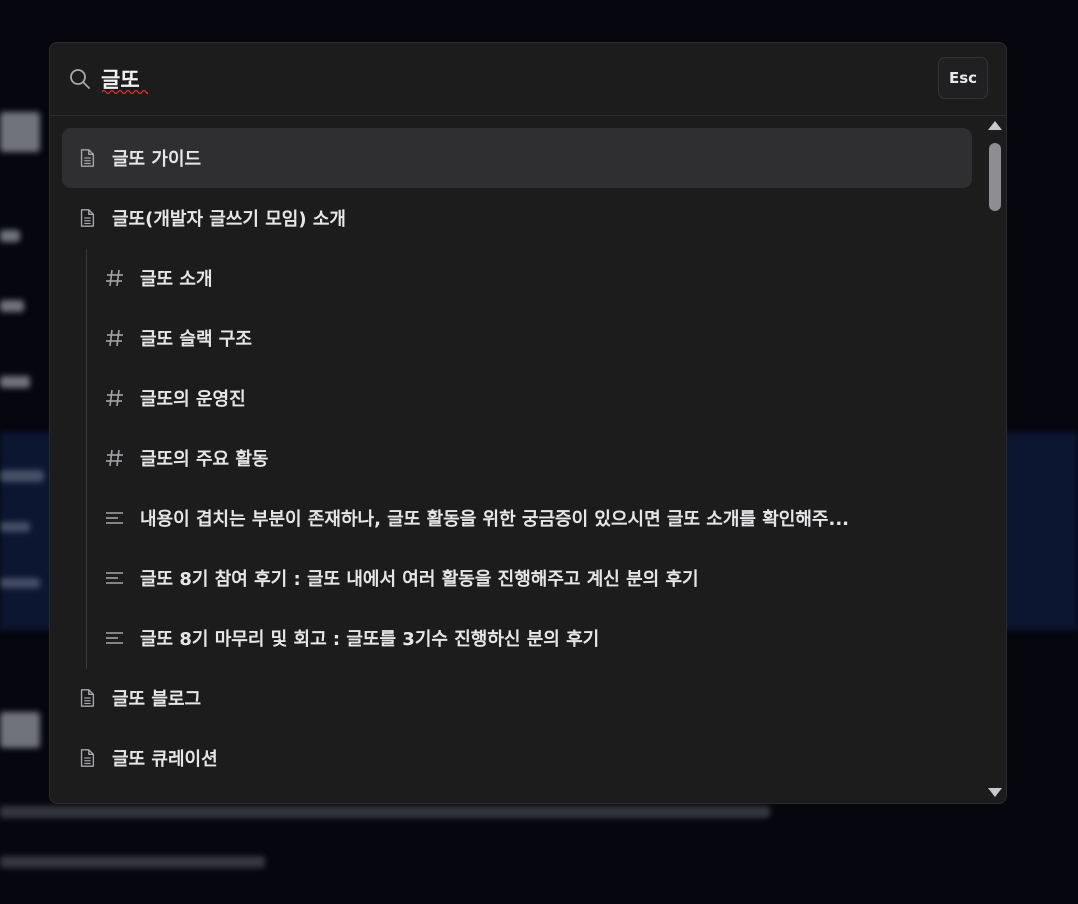 The height and width of the screenshot is (904, 1078). I want to click on search-result-label: 글또의 운영진, so click(193, 399).